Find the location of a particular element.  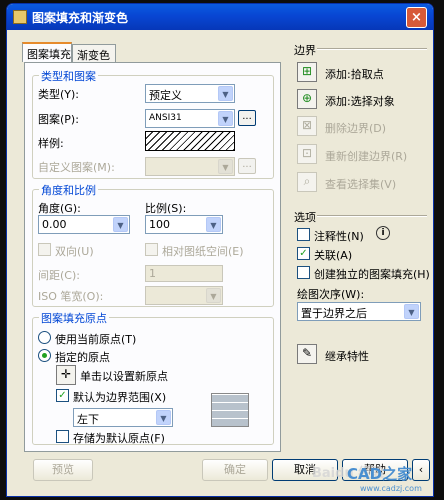

magnifier-icon: ⌕ is located at coordinates (307, 181).